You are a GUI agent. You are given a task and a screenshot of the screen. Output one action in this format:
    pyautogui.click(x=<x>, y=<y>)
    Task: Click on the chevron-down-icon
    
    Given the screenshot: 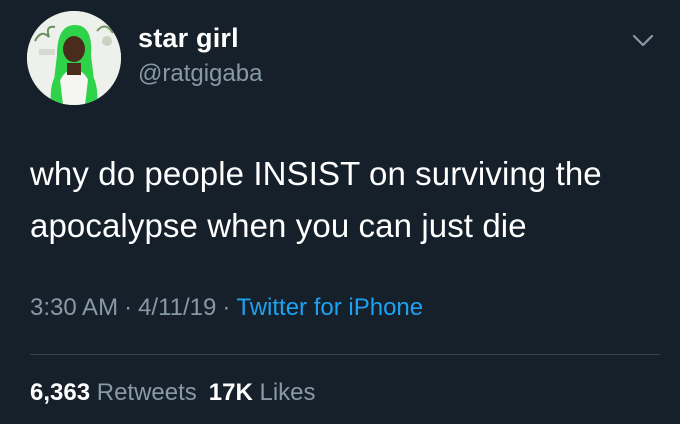 What is the action you would take?
    pyautogui.click(x=643, y=41)
    